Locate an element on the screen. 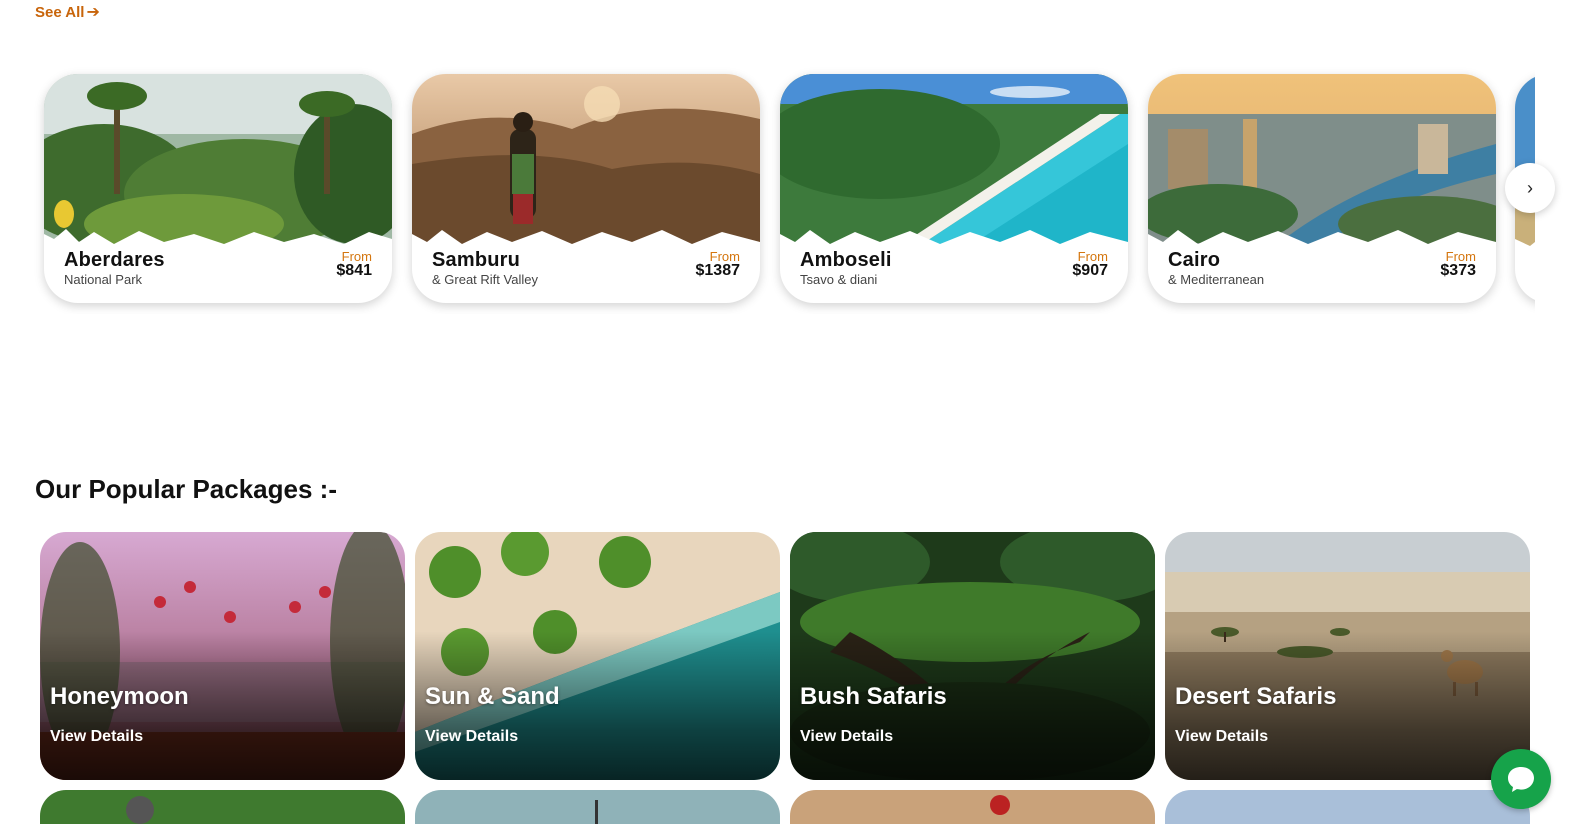 This screenshot has width=1577, height=824. package-card: Honeymoon View Details is located at coordinates (222, 656).